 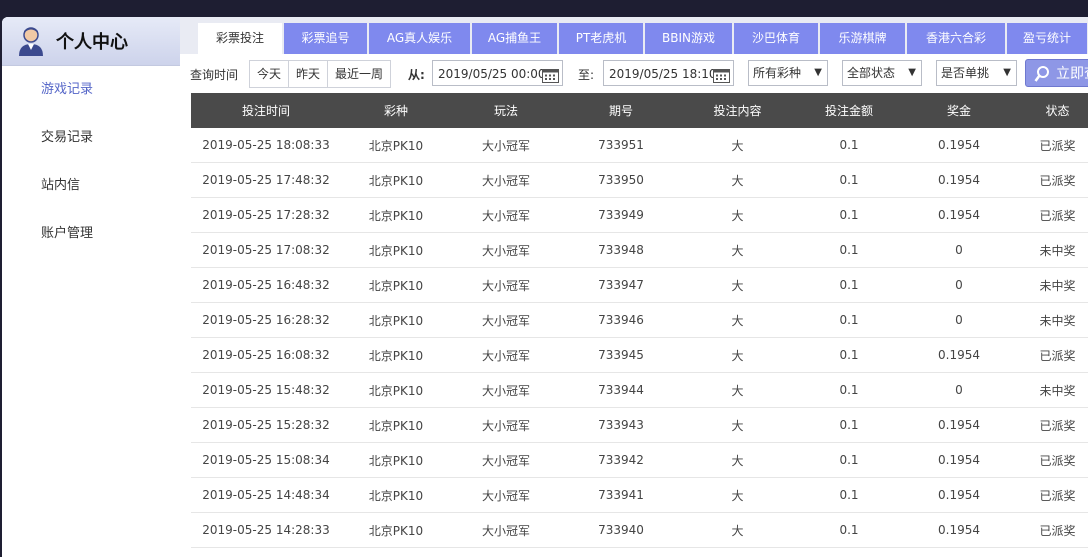 I want to click on tab-ag-live: AG真人娱乐, so click(x=419, y=38).